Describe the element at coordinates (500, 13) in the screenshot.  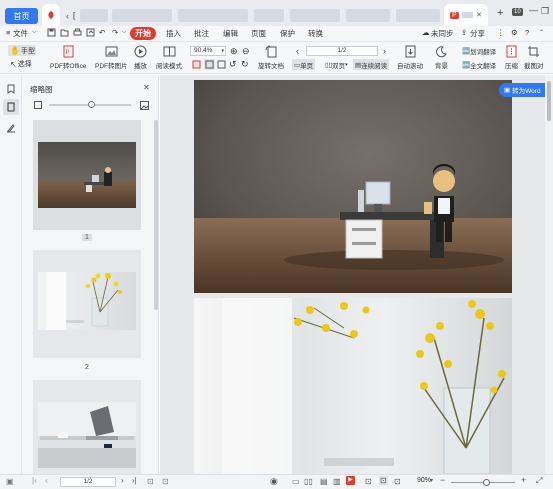
I see `new-tab-button: +` at that location.